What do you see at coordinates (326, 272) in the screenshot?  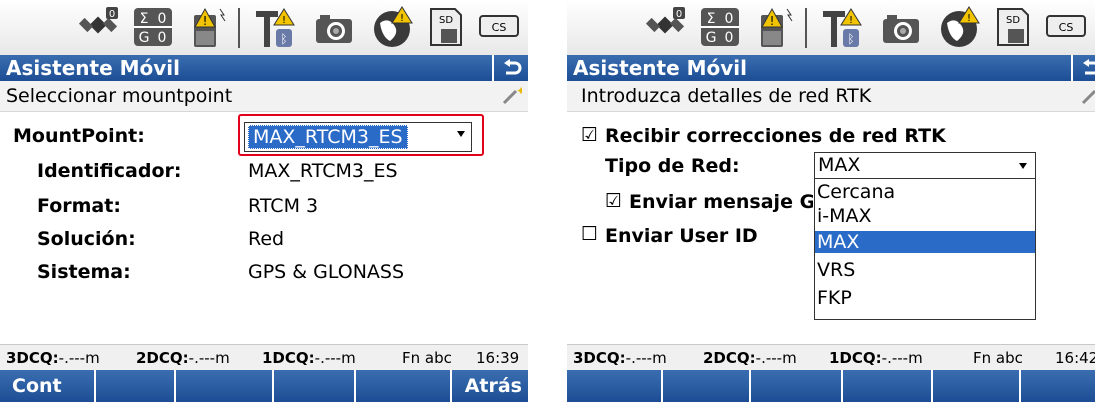 I see `sistema-value: GPS & GLONASS` at bounding box center [326, 272].